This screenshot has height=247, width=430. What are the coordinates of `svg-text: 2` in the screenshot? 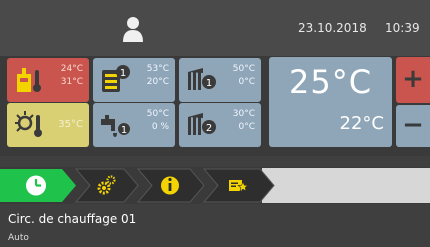 It's located at (209, 128).